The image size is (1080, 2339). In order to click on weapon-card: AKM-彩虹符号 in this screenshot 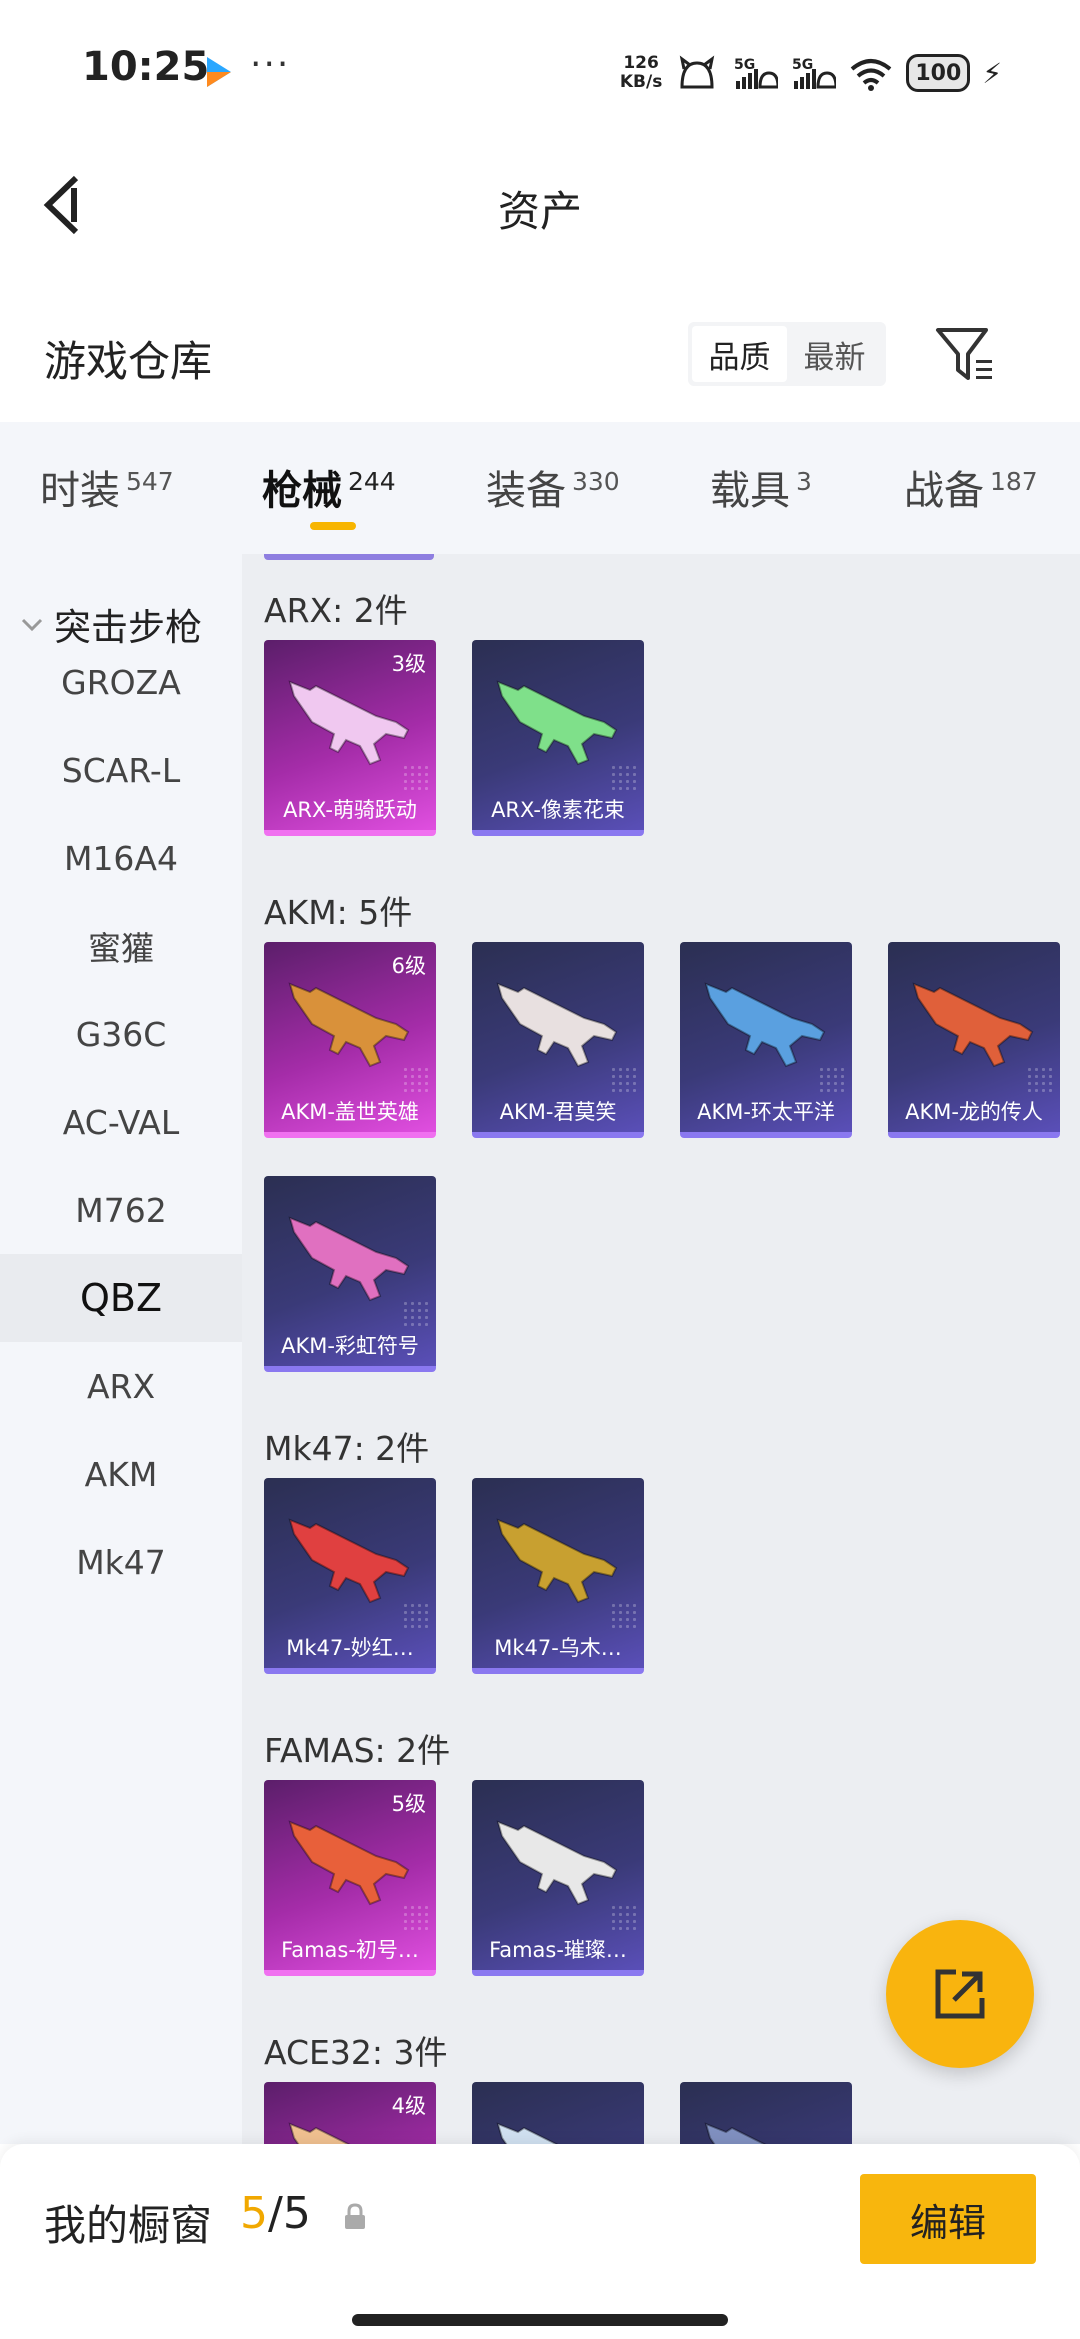, I will do `click(350, 1274)`.